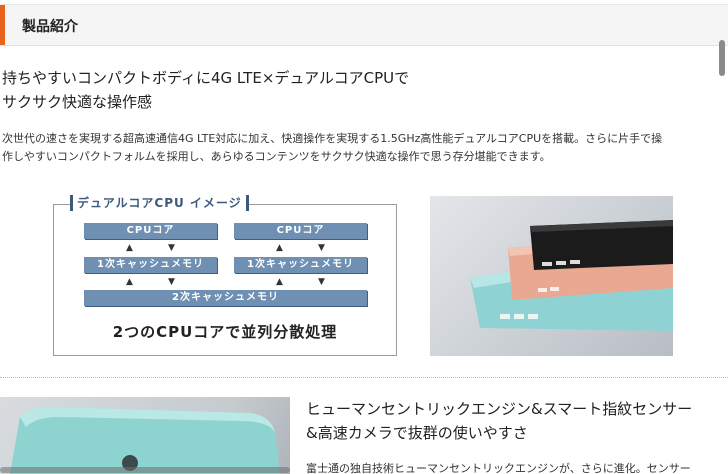 The image size is (728, 474). I want to click on feature2-heading-line1: ヒューマンセントリックエンジン&スマート指紋センサー, so click(499, 409).